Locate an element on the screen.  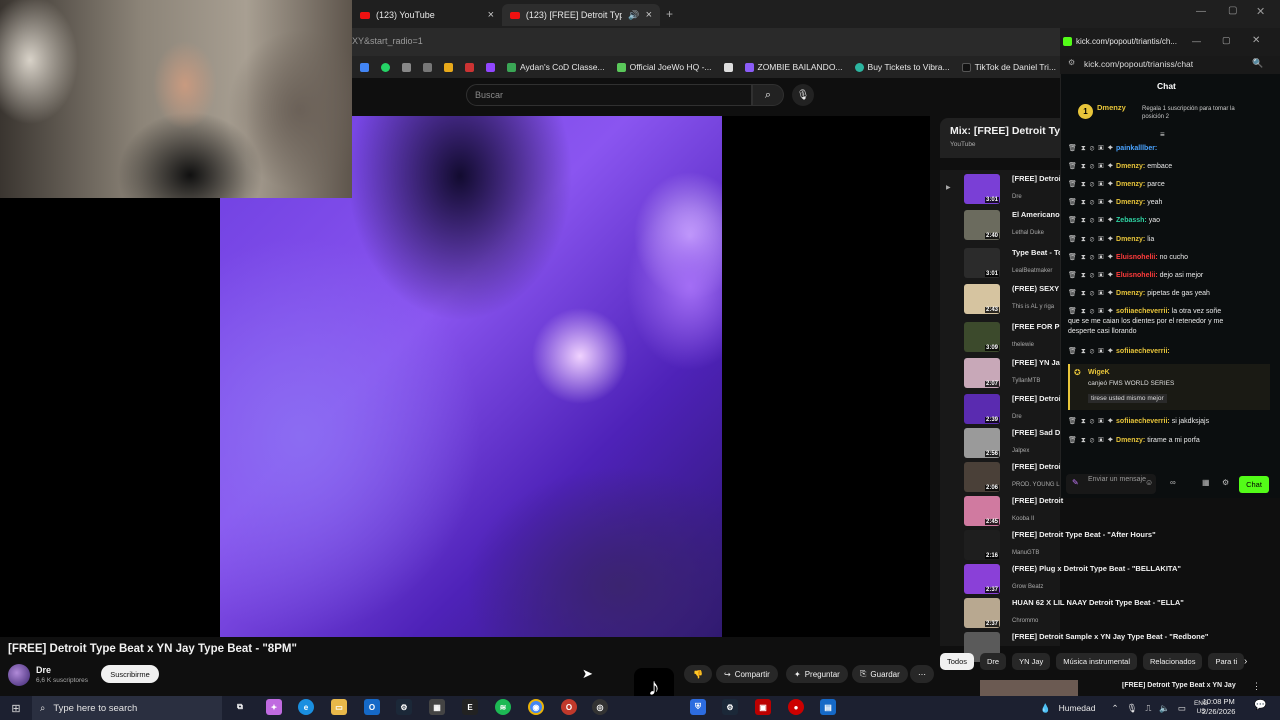
pinned-user: Dmenzy is located at coordinates (1111, 107).